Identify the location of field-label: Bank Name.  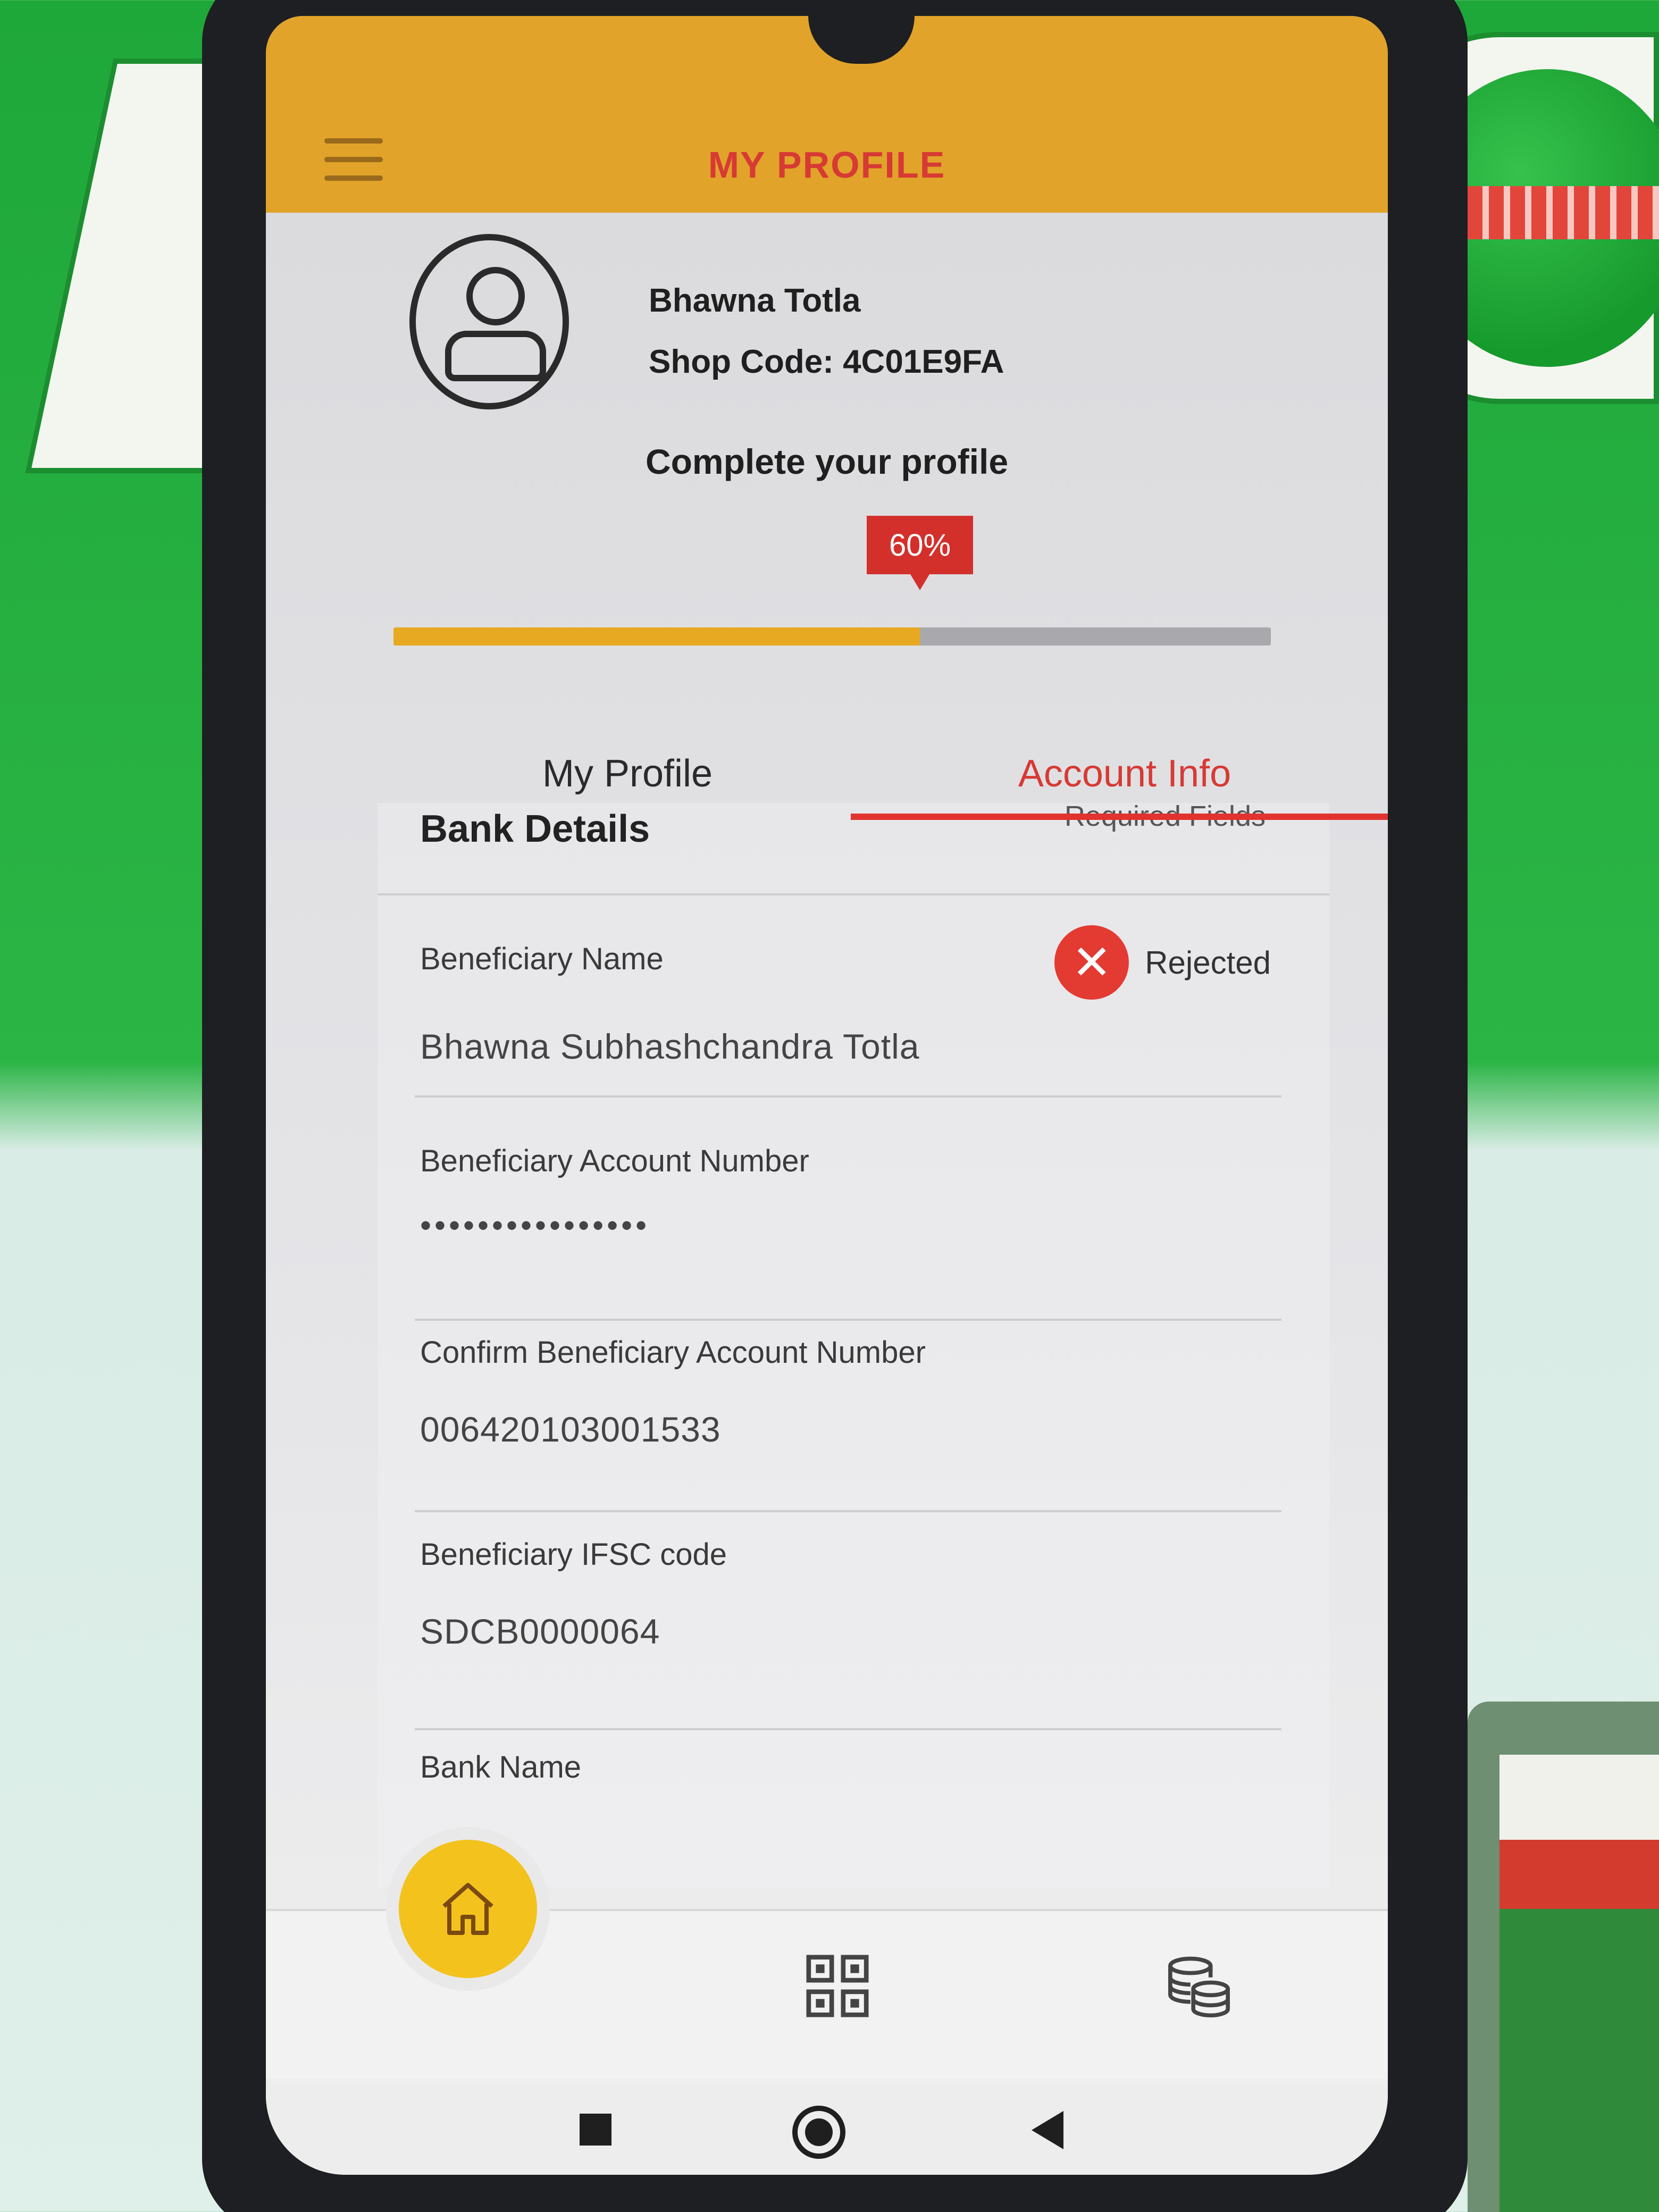
(501, 1767).